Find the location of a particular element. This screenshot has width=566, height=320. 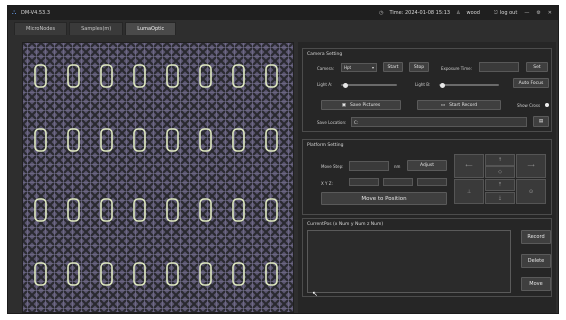

camera-label: Camera: is located at coordinates (326, 68).